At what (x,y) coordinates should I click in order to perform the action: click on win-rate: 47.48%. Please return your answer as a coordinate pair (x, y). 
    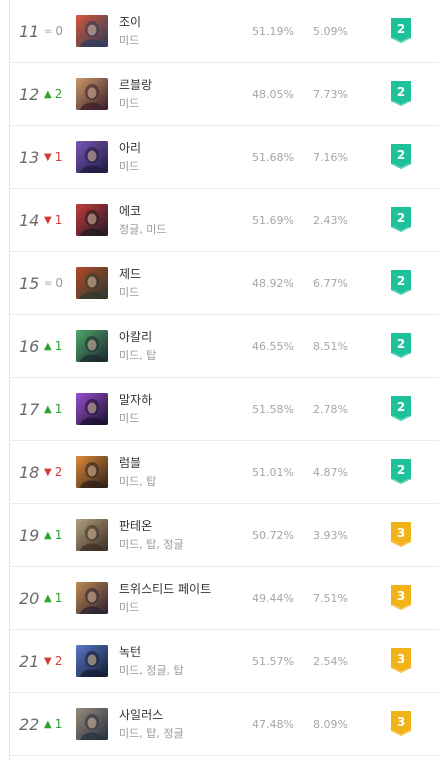
    Looking at the image, I should click on (273, 724).